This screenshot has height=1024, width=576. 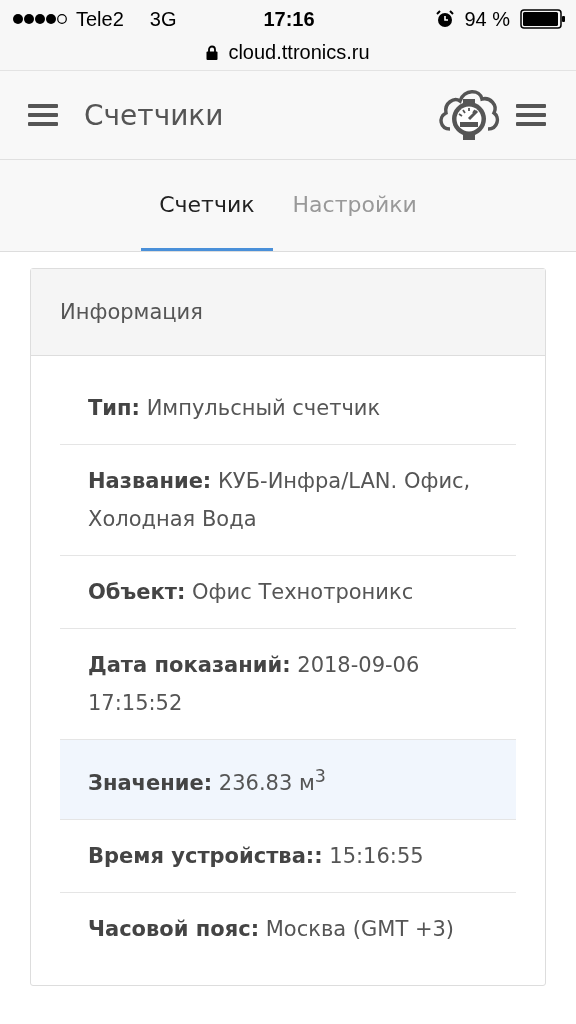 I want to click on carrier-name: Tele2, so click(x=100, y=19).